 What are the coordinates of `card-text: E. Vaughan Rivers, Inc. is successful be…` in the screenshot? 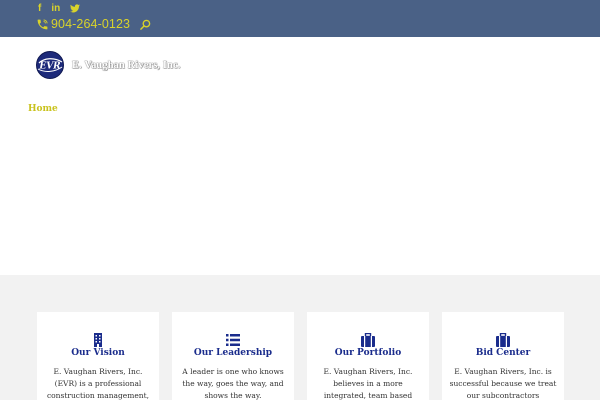 It's located at (503, 383).